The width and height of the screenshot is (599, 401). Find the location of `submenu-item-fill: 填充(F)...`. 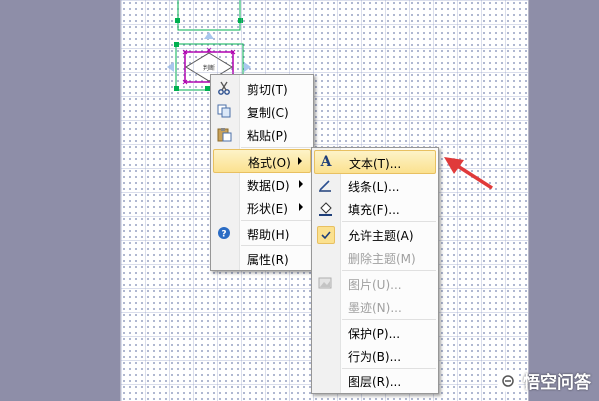

submenu-item-fill: 填充(F)... is located at coordinates (375, 208).